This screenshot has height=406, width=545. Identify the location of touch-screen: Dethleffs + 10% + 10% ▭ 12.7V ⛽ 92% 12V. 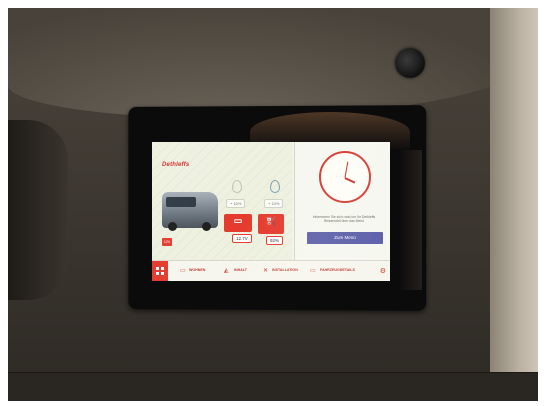
(271, 211).